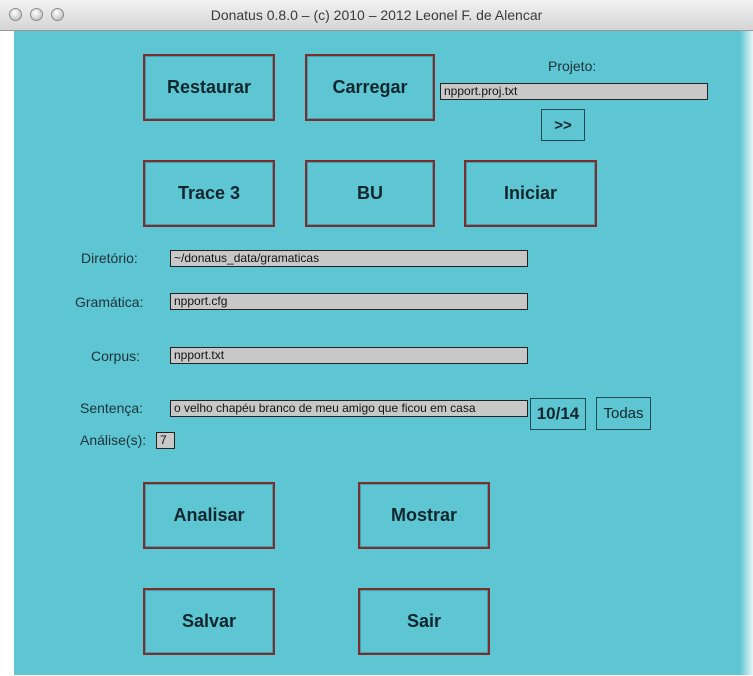 The image size is (753, 676). What do you see at coordinates (424, 515) in the screenshot?
I see `mostrar-button: Mostrar` at bounding box center [424, 515].